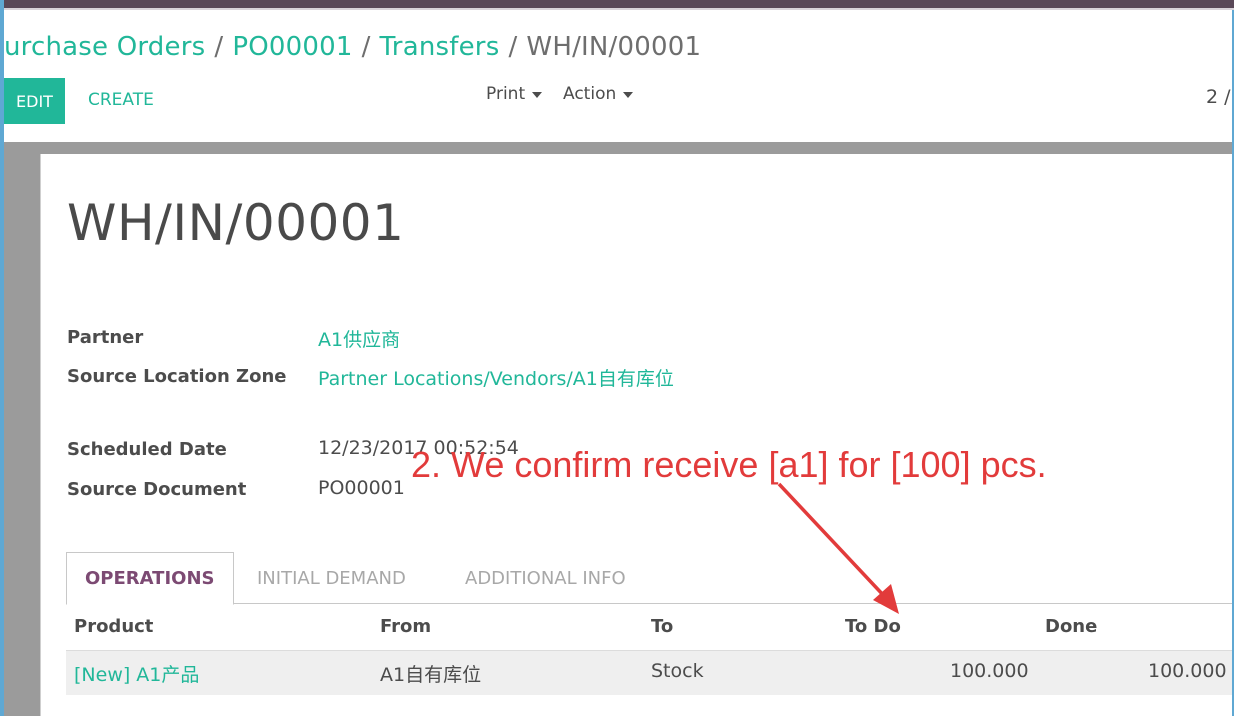 This screenshot has height=716, width=1234. I want to click on partner-value: A1供应商, so click(359, 338).